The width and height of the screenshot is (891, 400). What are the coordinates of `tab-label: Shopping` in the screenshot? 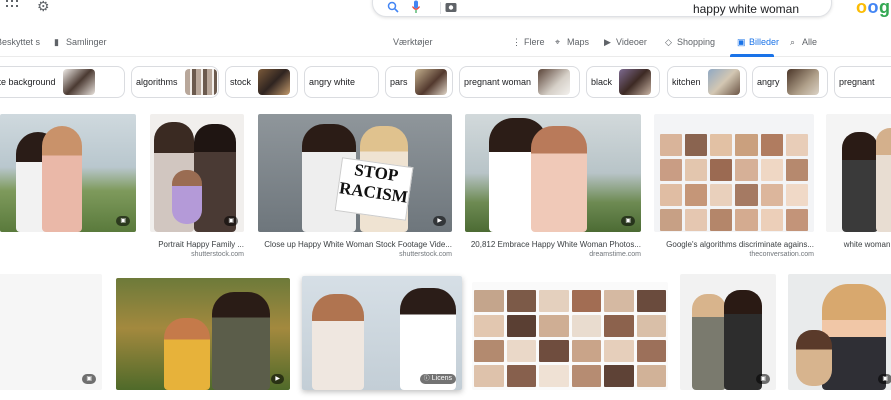 It's located at (696, 42).